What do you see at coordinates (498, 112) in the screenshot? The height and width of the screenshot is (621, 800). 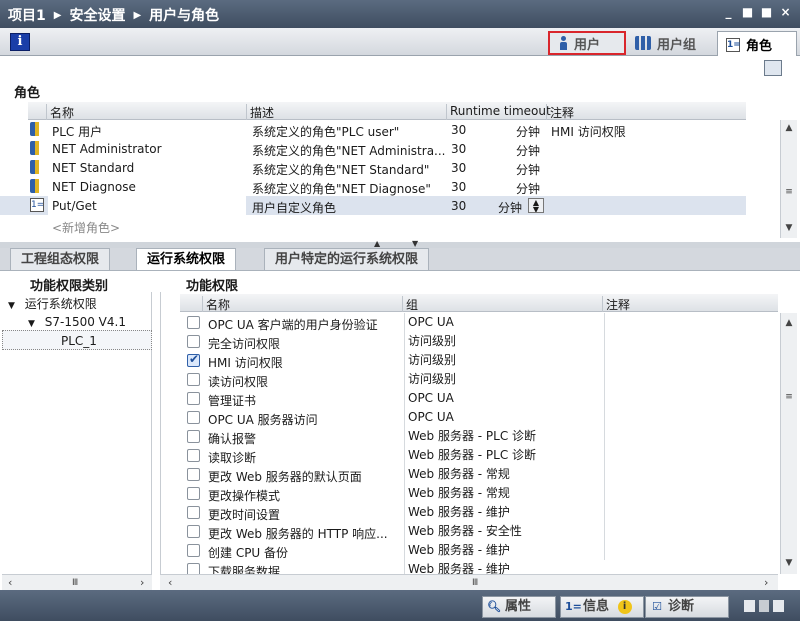 I see `col-runtime-timeout: Runtime timeout` at bounding box center [498, 112].